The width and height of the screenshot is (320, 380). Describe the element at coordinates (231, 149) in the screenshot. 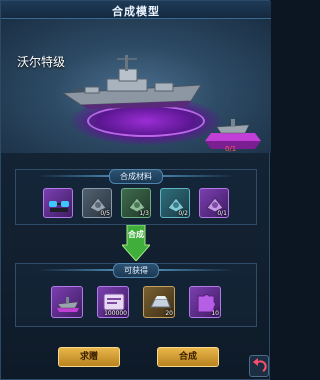

I see `model-count: 0/1` at that location.